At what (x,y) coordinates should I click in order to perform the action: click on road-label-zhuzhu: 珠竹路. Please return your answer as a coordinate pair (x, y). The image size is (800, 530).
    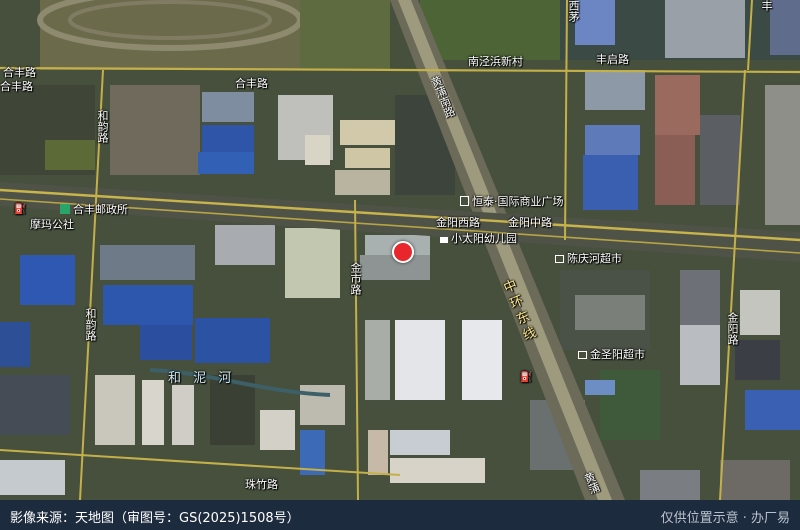
    Looking at the image, I should click on (261, 484).